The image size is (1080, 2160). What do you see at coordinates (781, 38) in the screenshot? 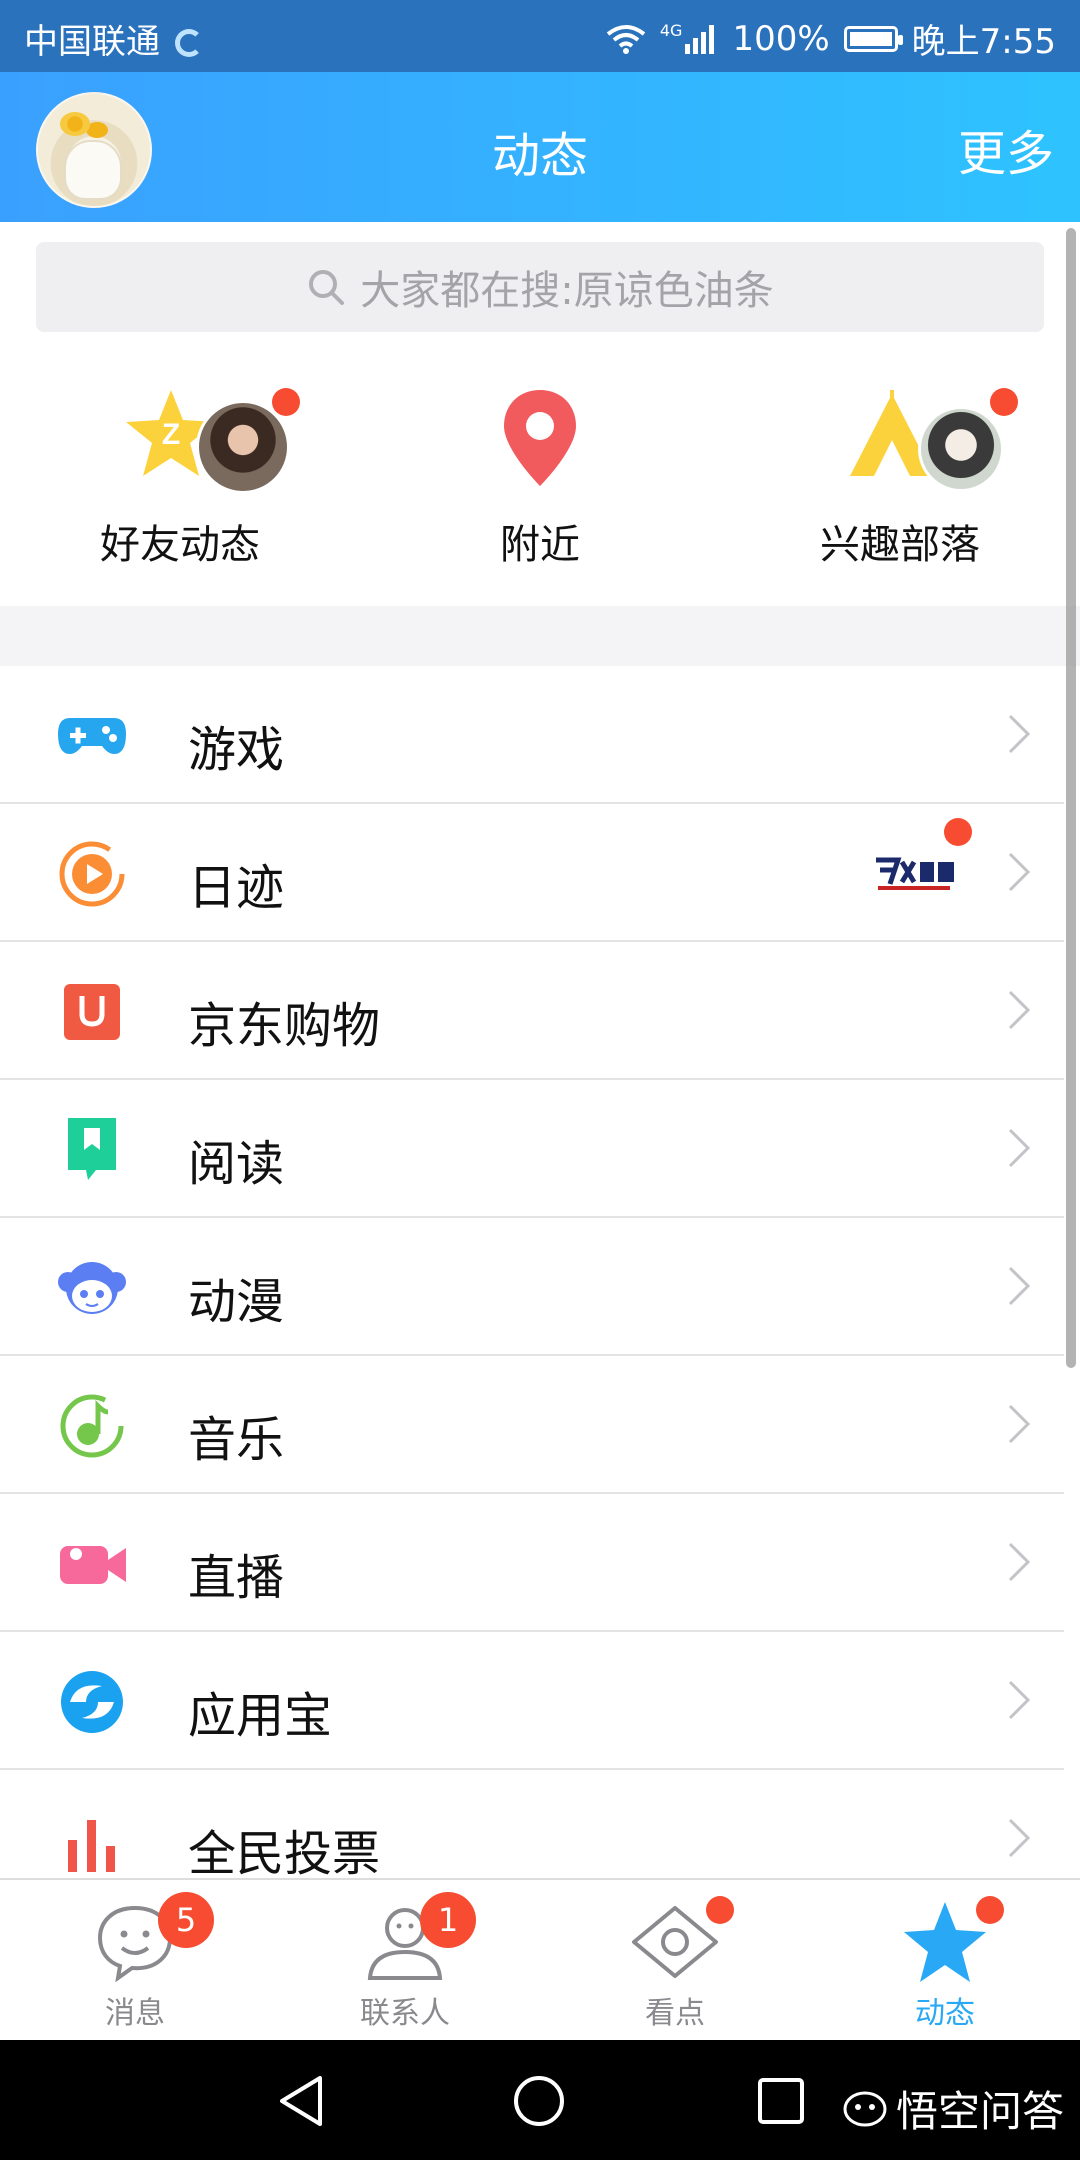
I see `battery-percent: 100%` at bounding box center [781, 38].